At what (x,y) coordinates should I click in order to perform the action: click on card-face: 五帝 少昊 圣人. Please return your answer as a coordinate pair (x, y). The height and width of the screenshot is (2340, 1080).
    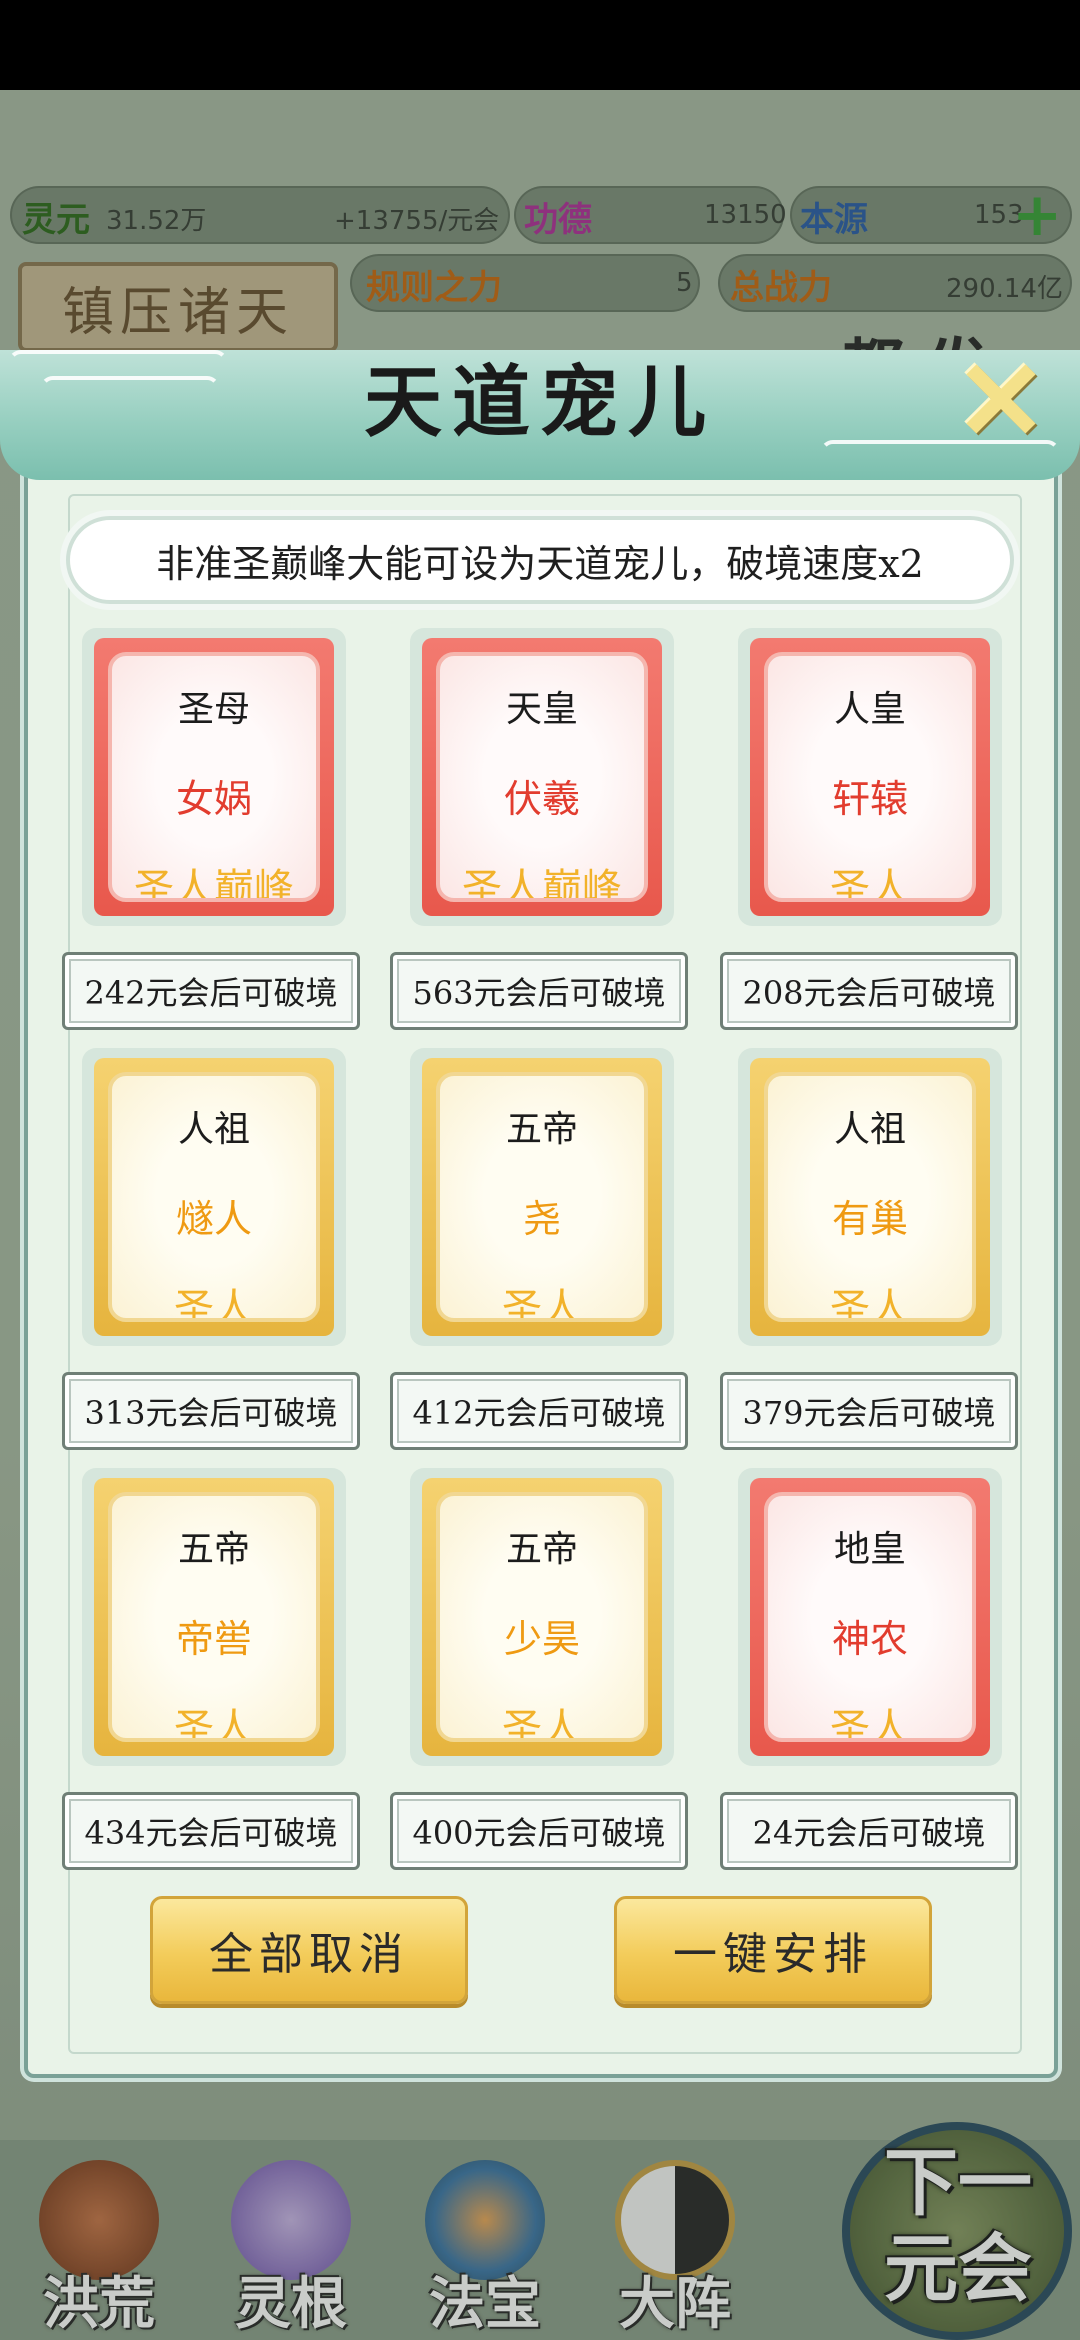
    Looking at the image, I should click on (542, 1617).